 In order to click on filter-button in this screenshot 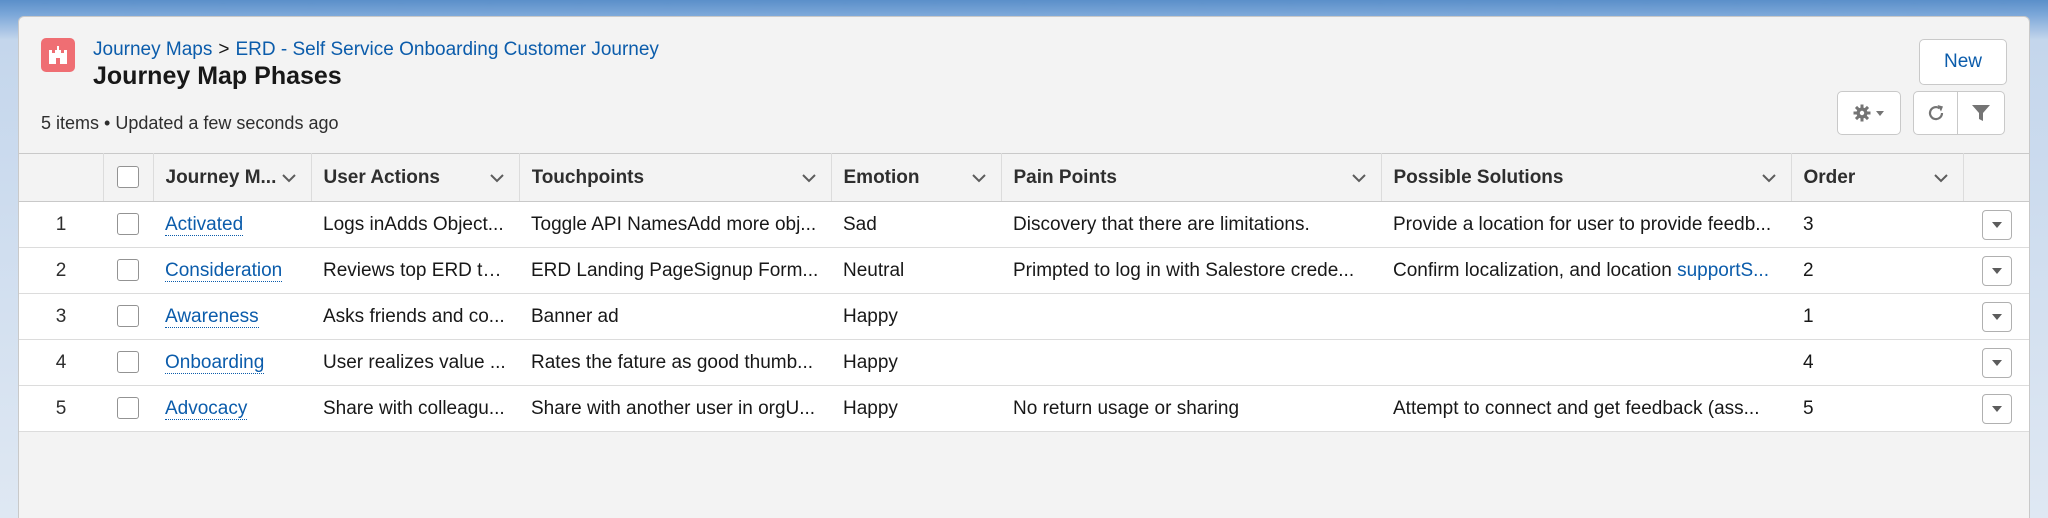, I will do `click(1981, 113)`.